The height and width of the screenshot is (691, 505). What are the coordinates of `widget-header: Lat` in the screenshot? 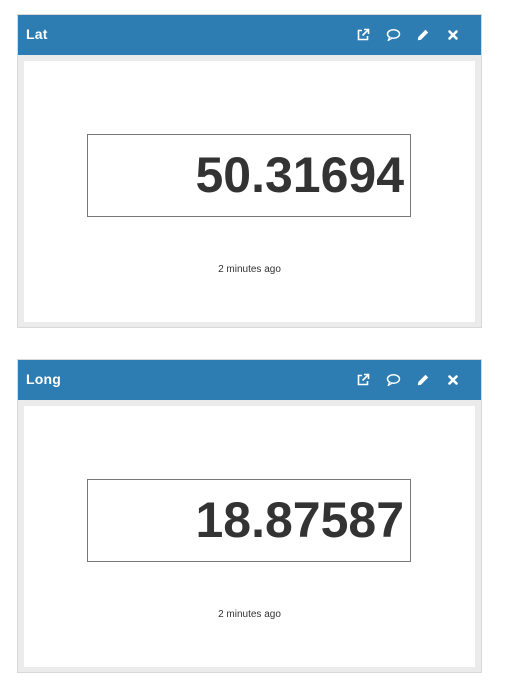 It's located at (249, 35).